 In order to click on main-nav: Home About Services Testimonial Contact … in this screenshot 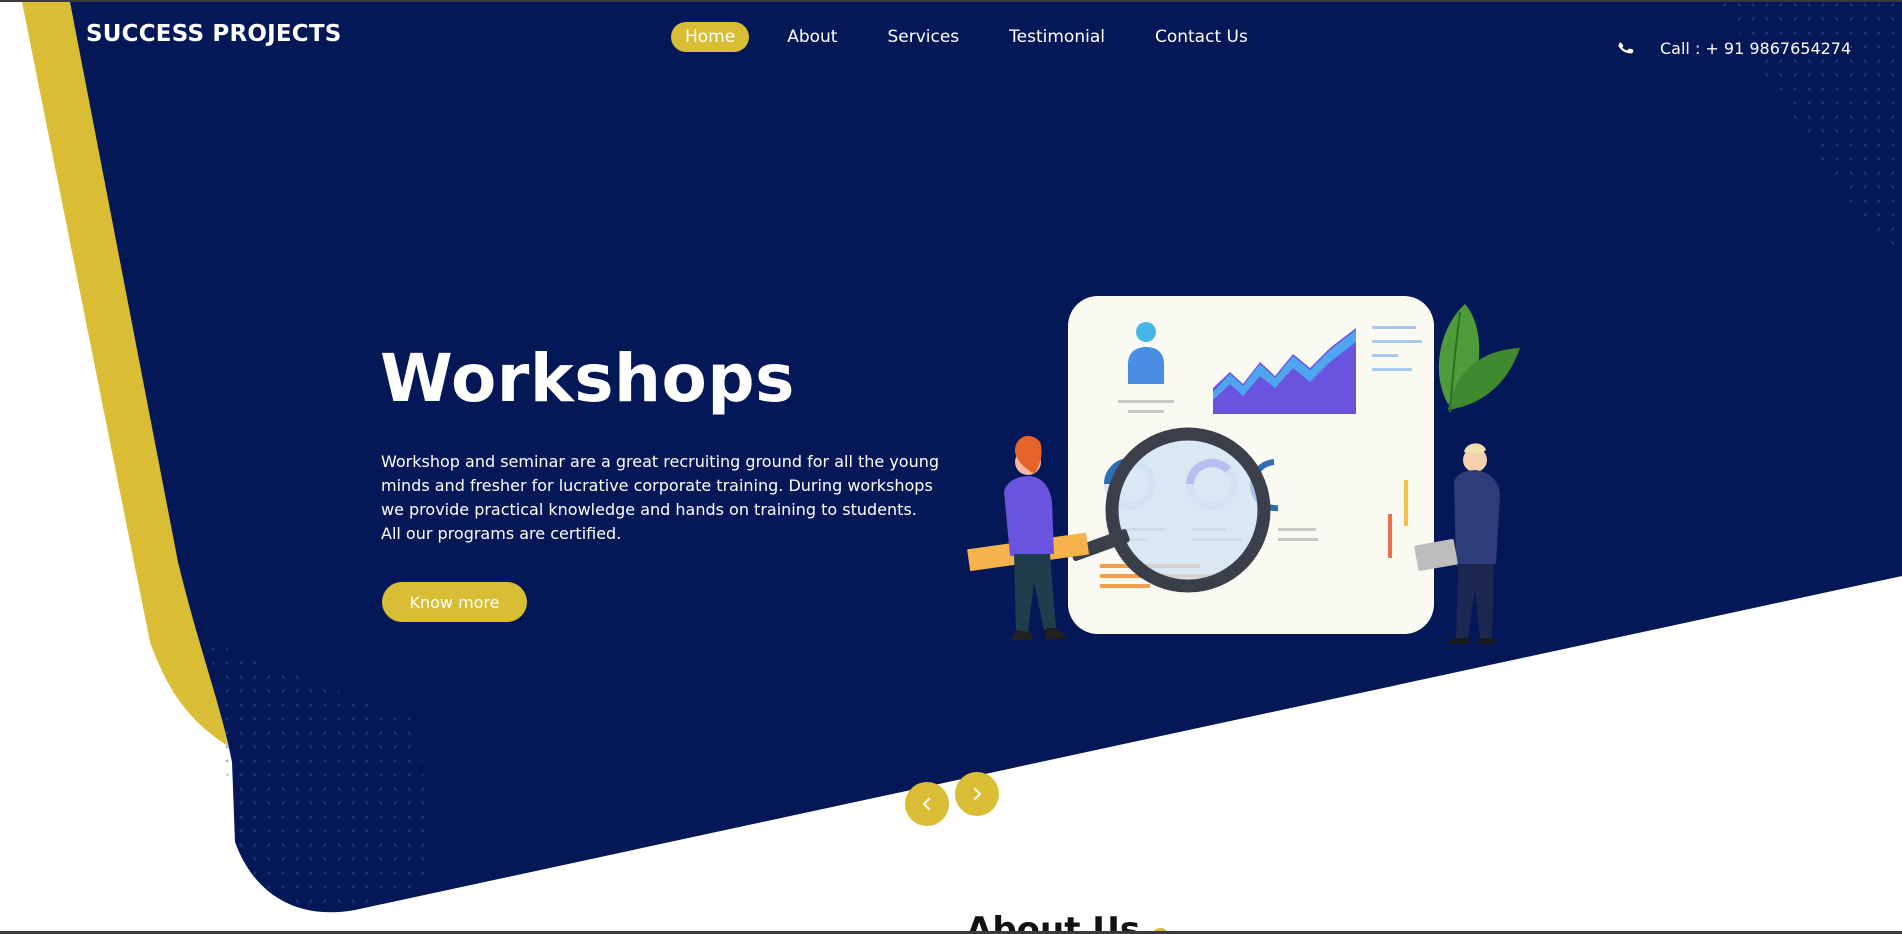, I will do `click(975, 37)`.